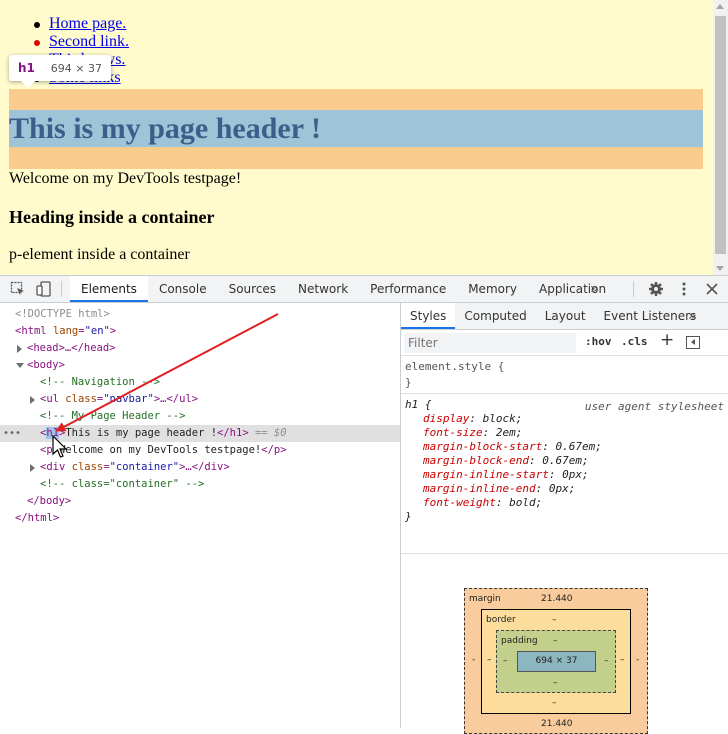  Describe the element at coordinates (495, 316) in the screenshot. I see `subtab-computed: Computed` at that location.